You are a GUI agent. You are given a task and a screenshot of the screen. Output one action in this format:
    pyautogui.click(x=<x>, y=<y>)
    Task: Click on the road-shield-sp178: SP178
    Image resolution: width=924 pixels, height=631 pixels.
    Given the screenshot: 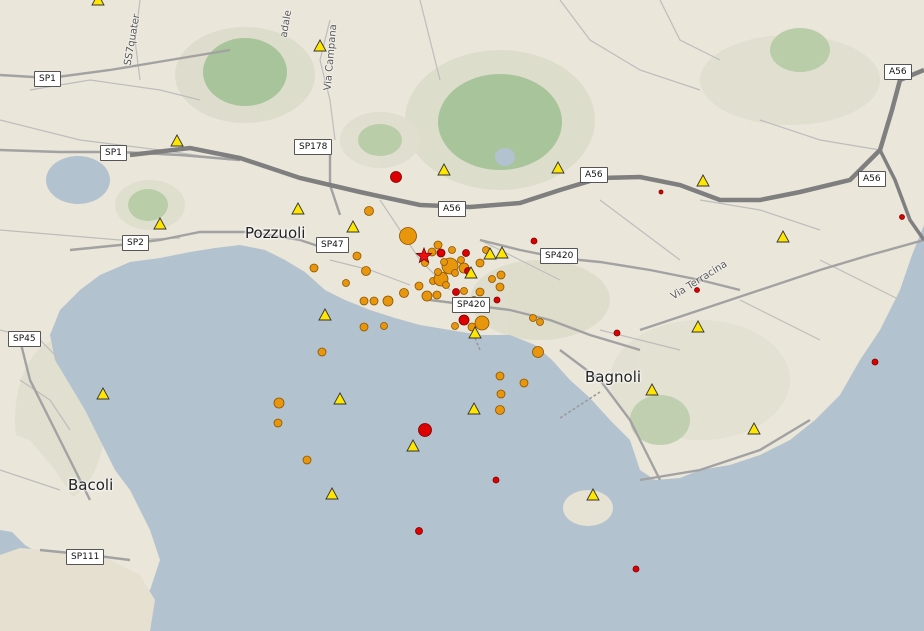 What is the action you would take?
    pyautogui.click(x=313, y=147)
    